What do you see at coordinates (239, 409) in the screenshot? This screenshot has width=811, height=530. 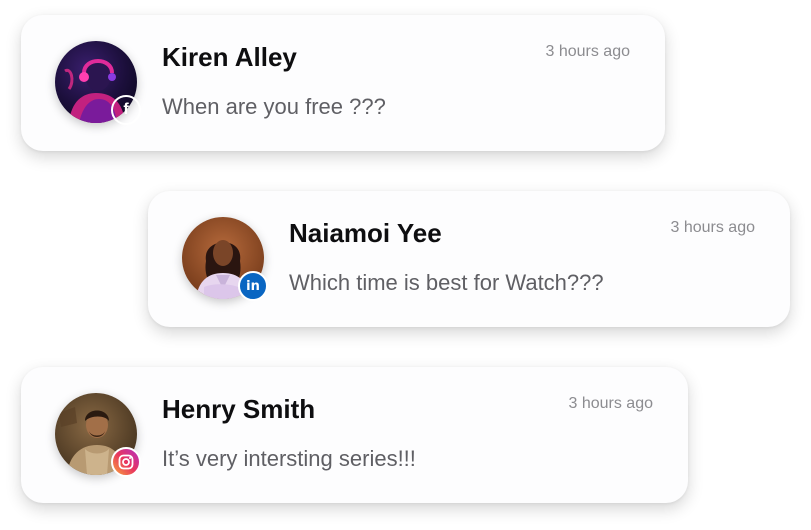 I see `sender-name: Henry Smith` at bounding box center [239, 409].